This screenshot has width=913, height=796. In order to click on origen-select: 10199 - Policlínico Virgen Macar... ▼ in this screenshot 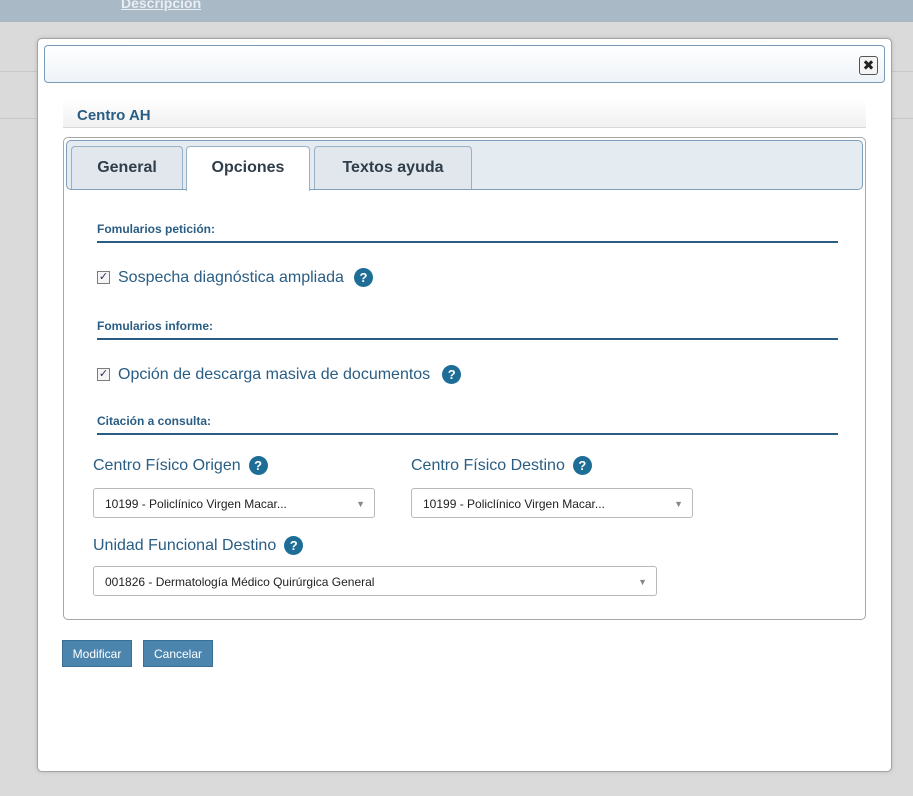, I will do `click(234, 503)`.